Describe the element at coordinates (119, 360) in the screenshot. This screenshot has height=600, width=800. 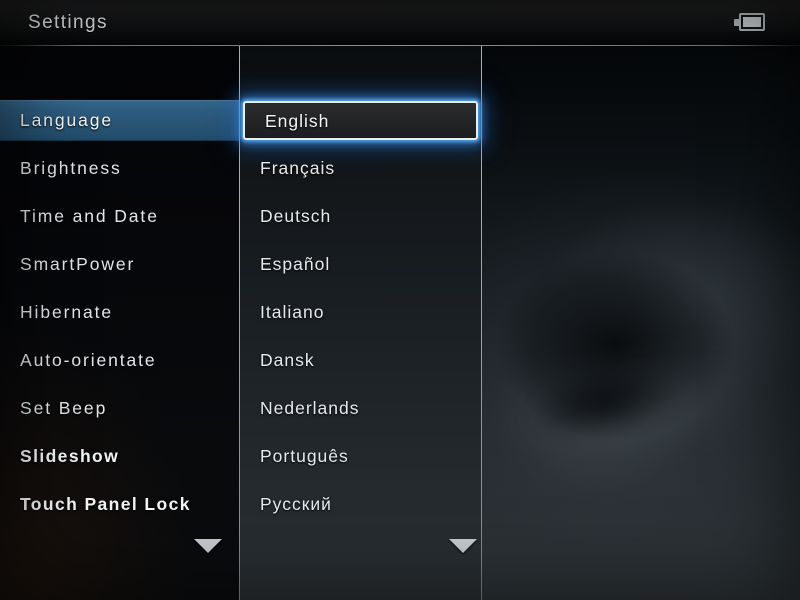
I see `sidebar-item-auto-orientate: Auto-orientate` at that location.